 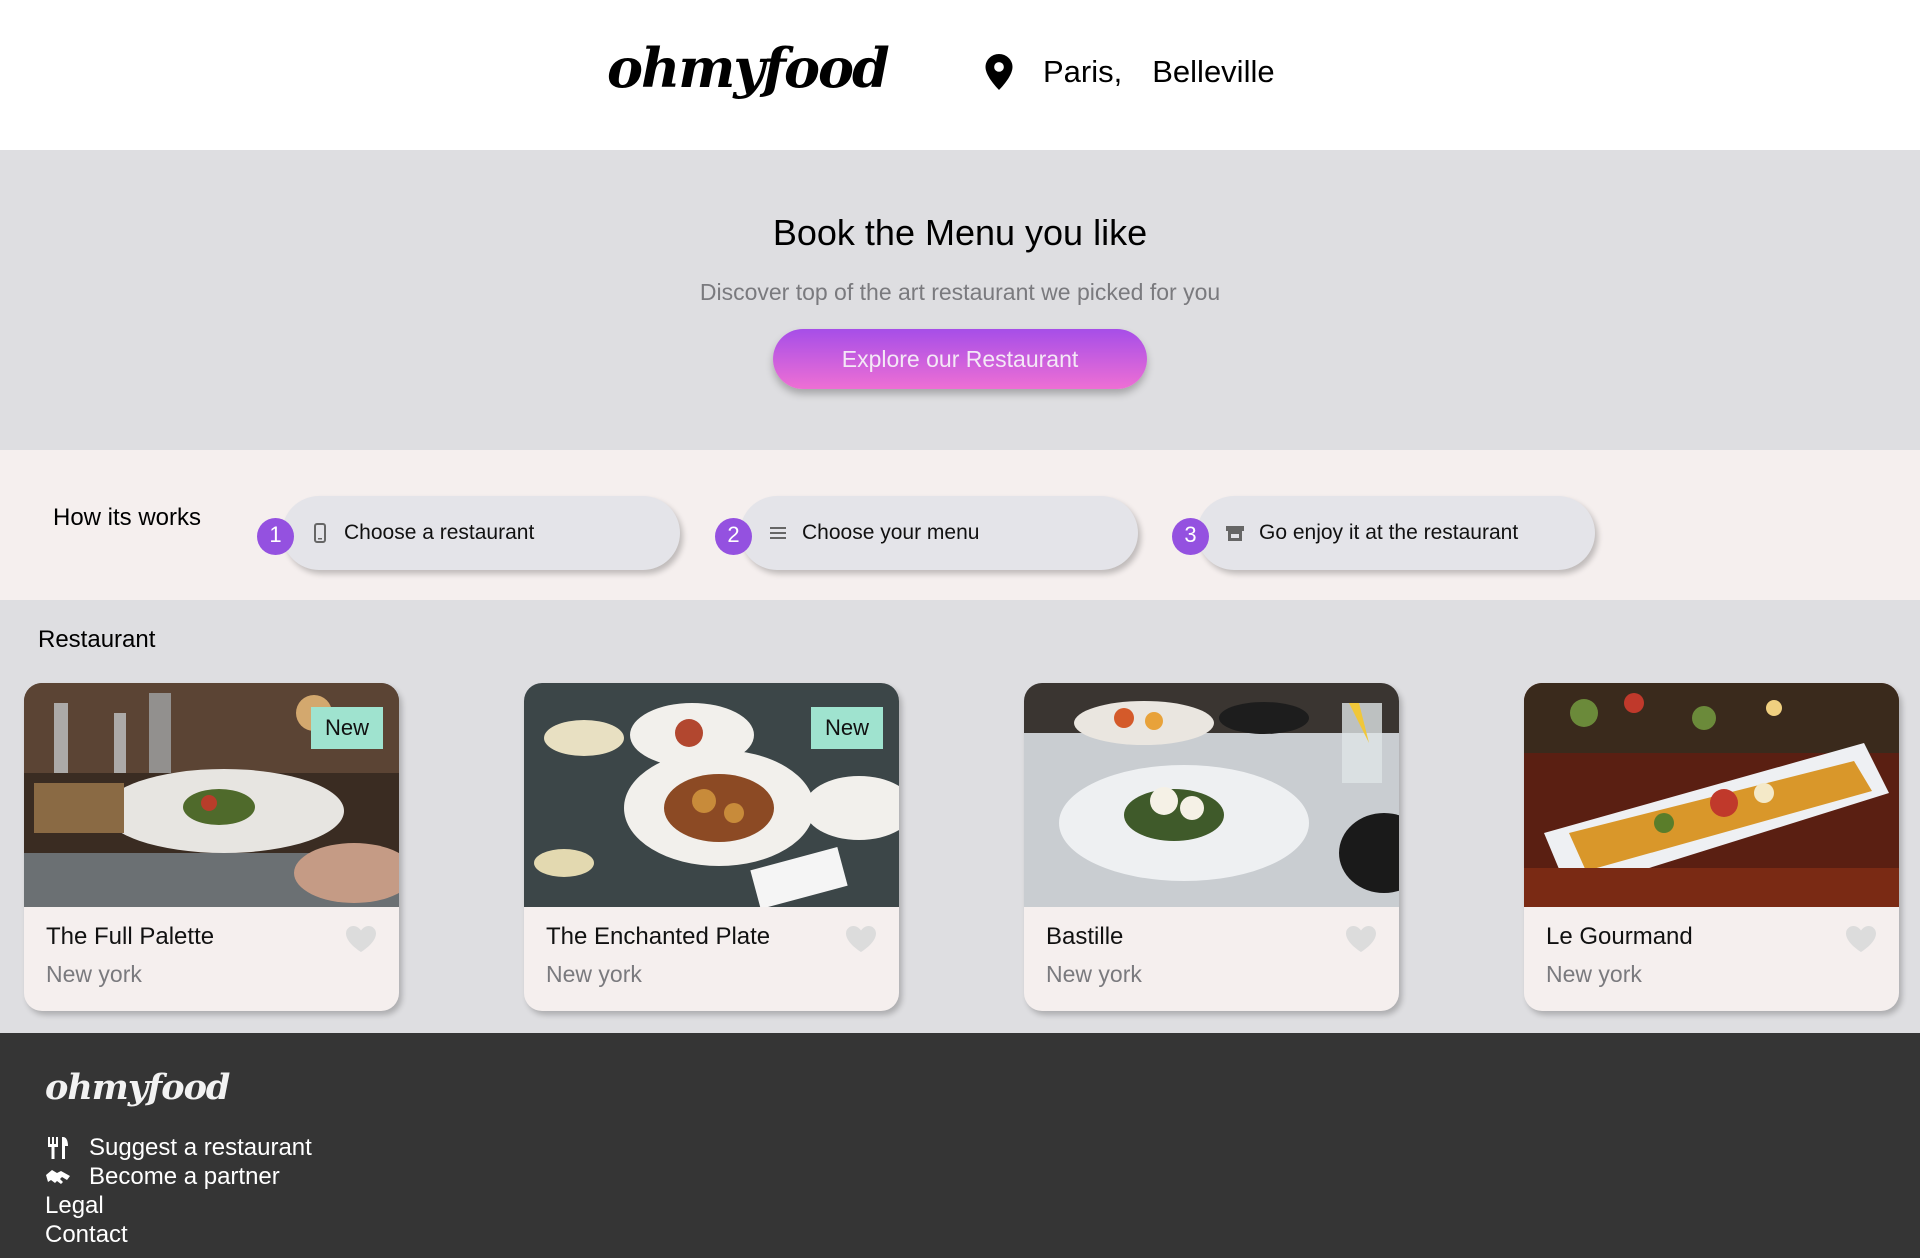 I want to click on step-pill: Choose your menu, so click(x=939, y=533).